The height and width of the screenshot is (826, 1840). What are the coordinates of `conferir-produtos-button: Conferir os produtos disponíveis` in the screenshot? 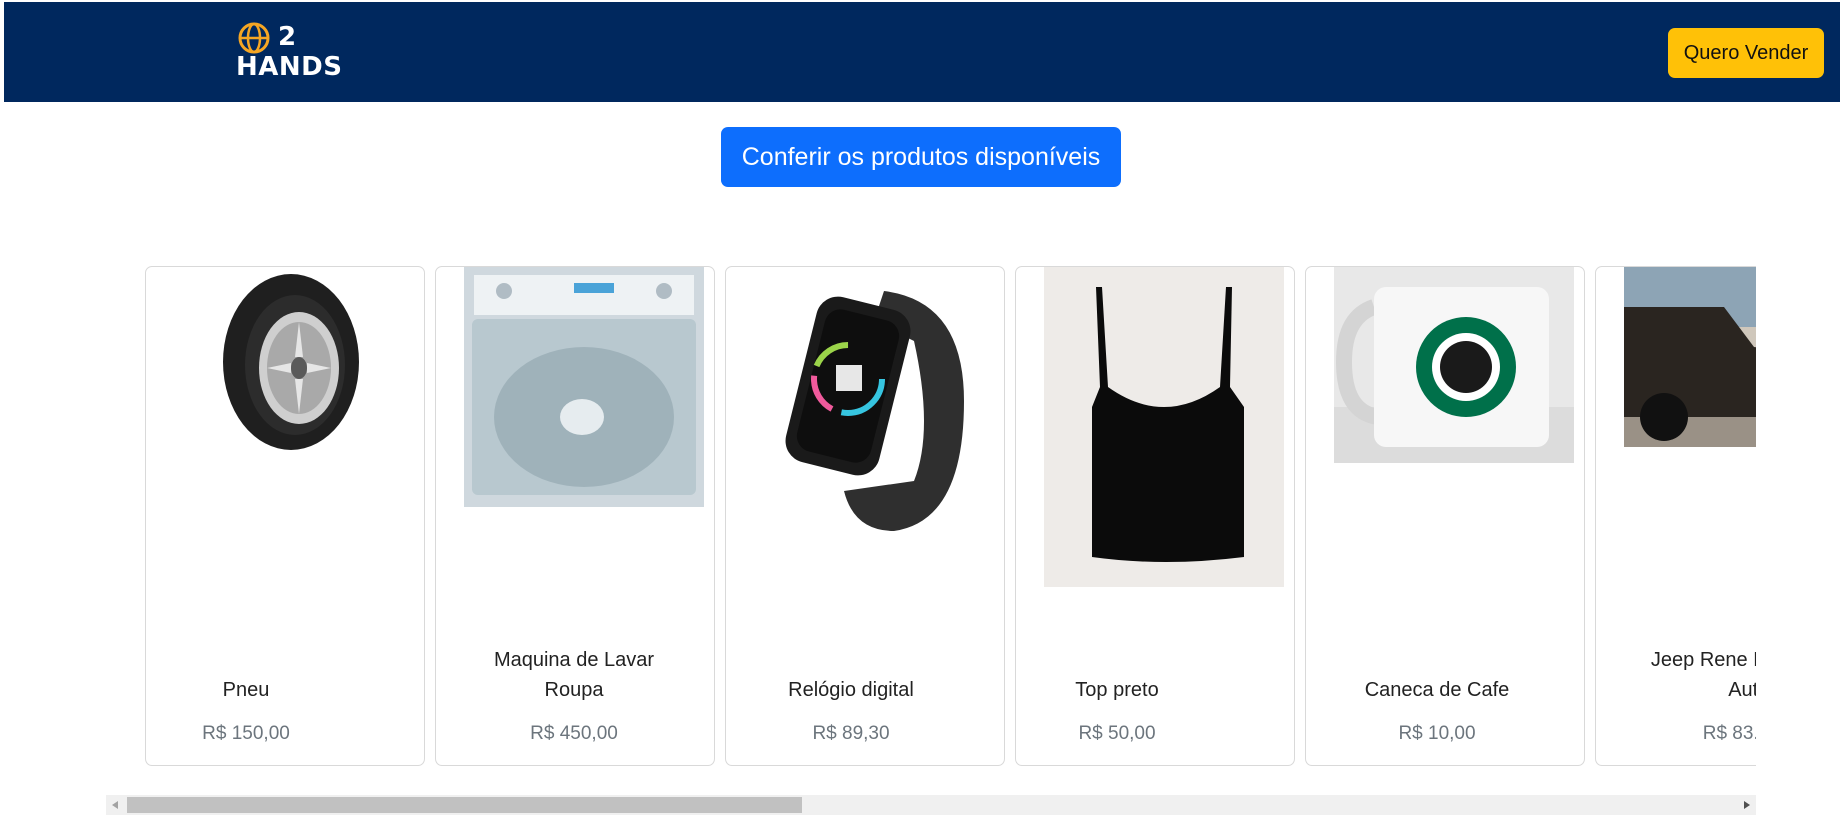 It's located at (921, 157).